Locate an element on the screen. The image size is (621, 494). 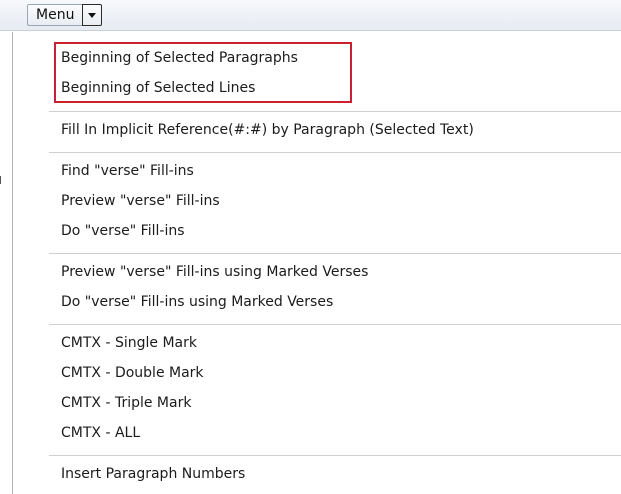
menu-item-do-verse-fill-ins: Do "verse" Fill-ins is located at coordinates (123, 231).